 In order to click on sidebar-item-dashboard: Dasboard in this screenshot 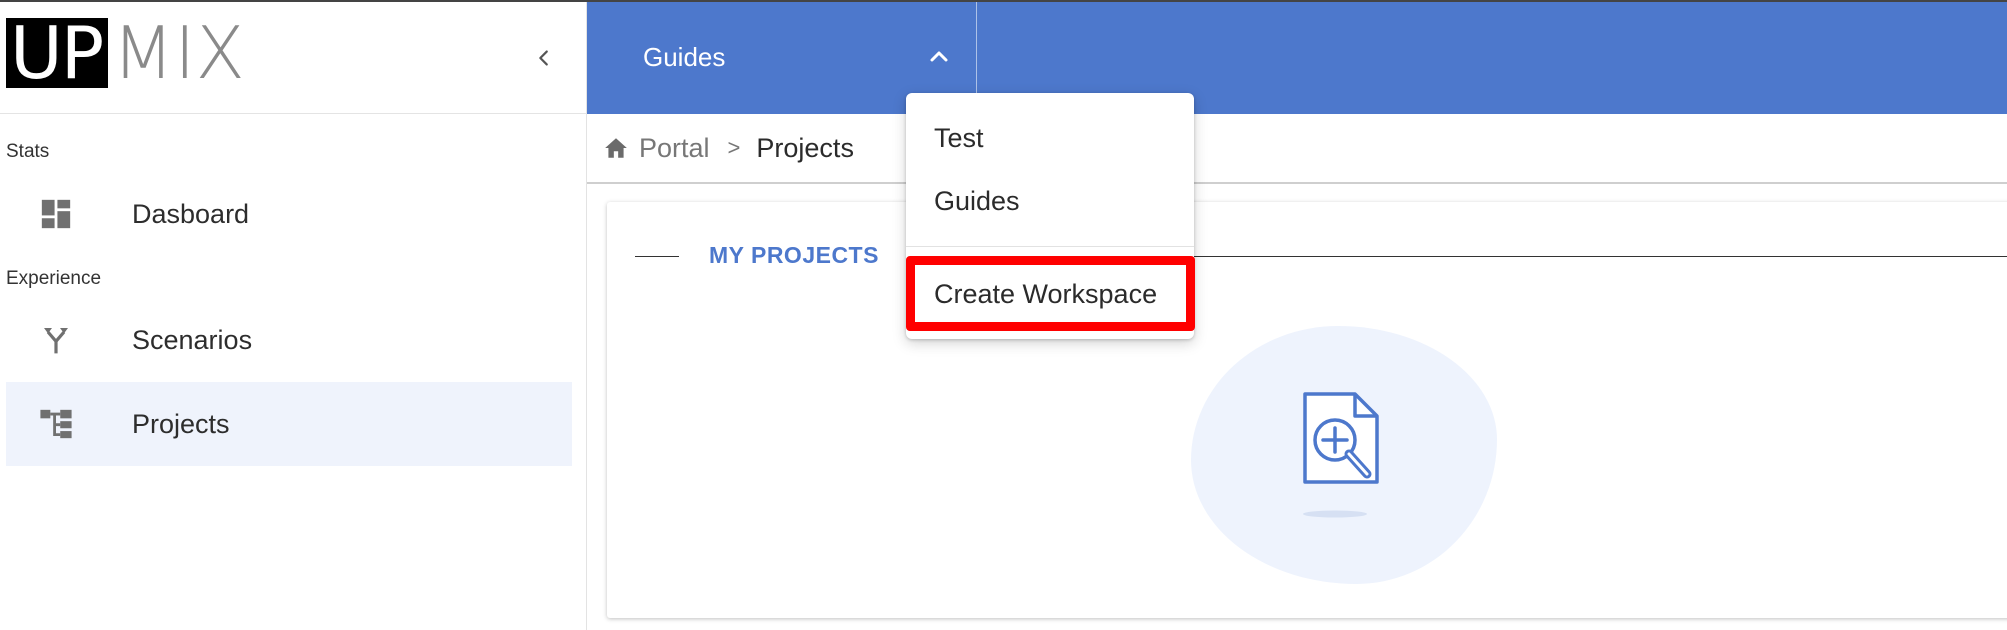, I will do `click(289, 214)`.